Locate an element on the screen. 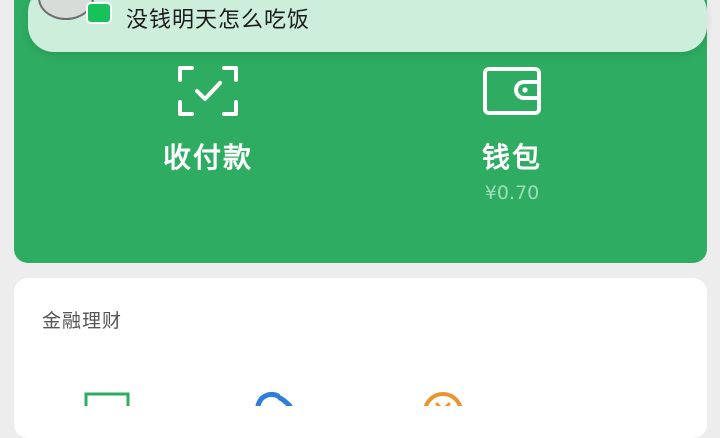 This screenshot has height=438, width=720. wallet-balance: ¥0.70 is located at coordinates (512, 193).